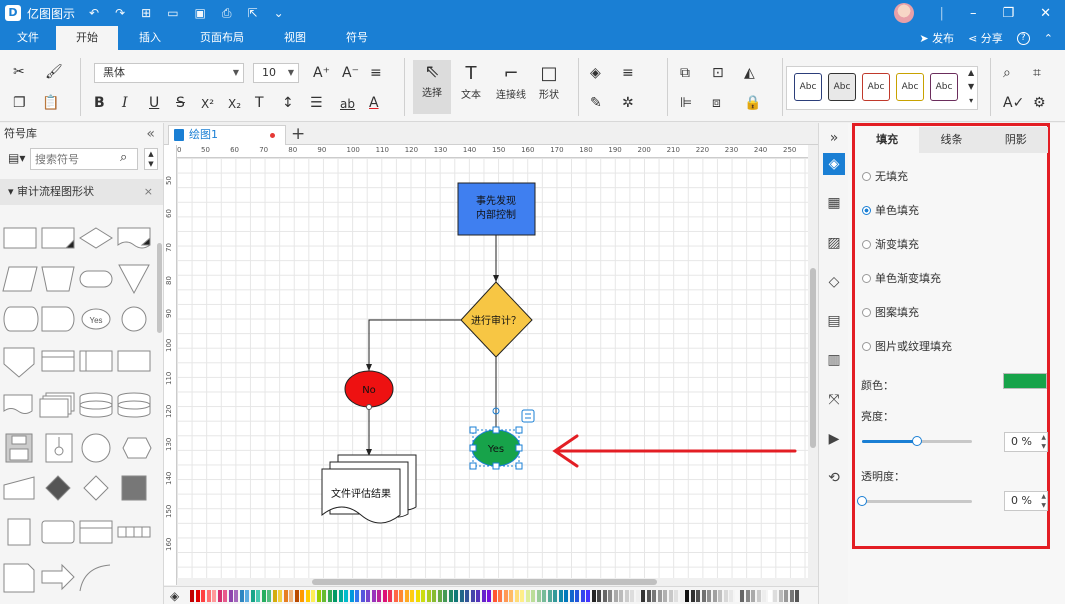 The width and height of the screenshot is (1065, 604). Describe the element at coordinates (16, 158) in the screenshot. I see `library-menu-icon: ▤▾` at that location.